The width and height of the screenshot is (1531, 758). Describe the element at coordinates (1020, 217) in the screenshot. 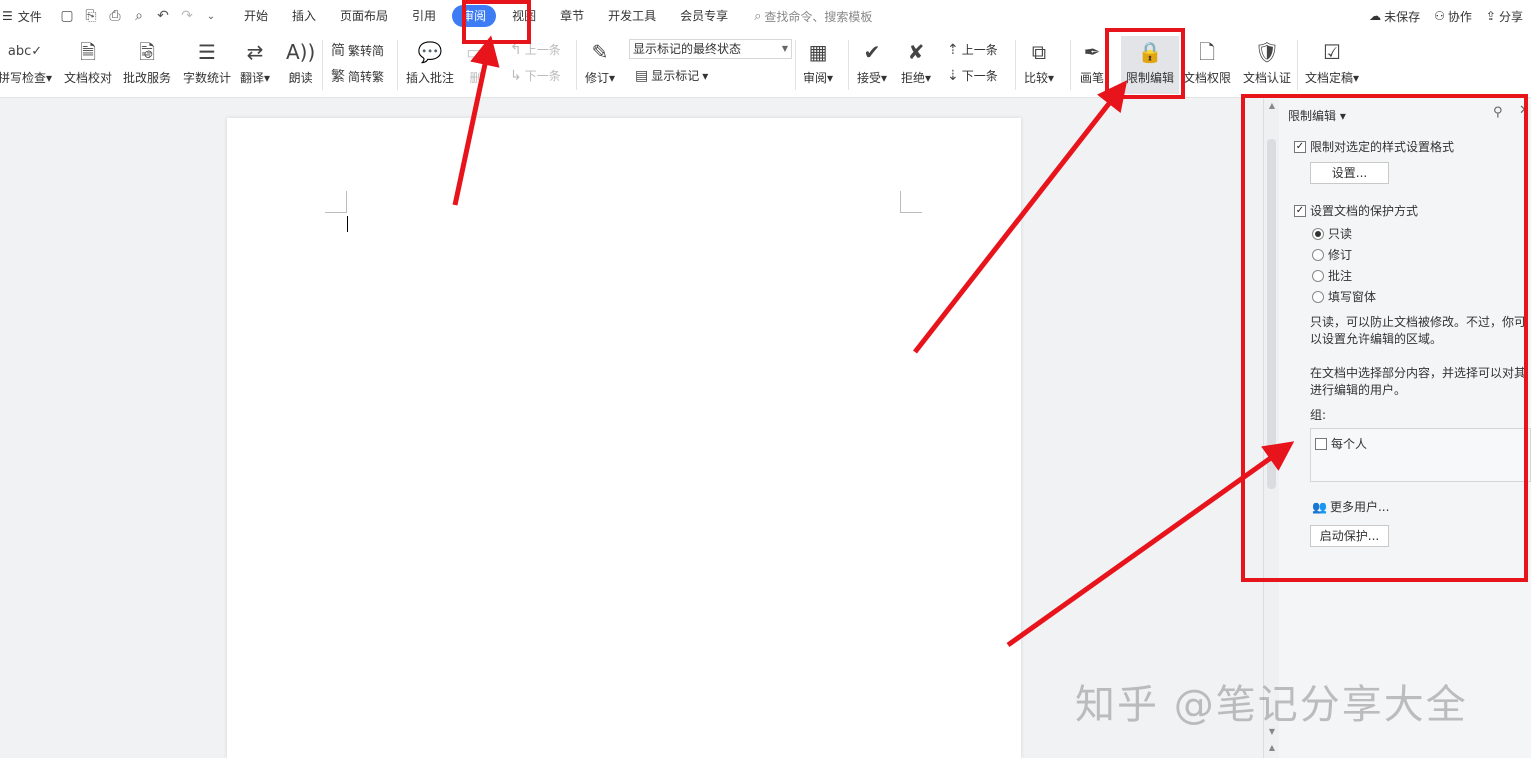

I see `arrow-to-restrict-button` at that location.